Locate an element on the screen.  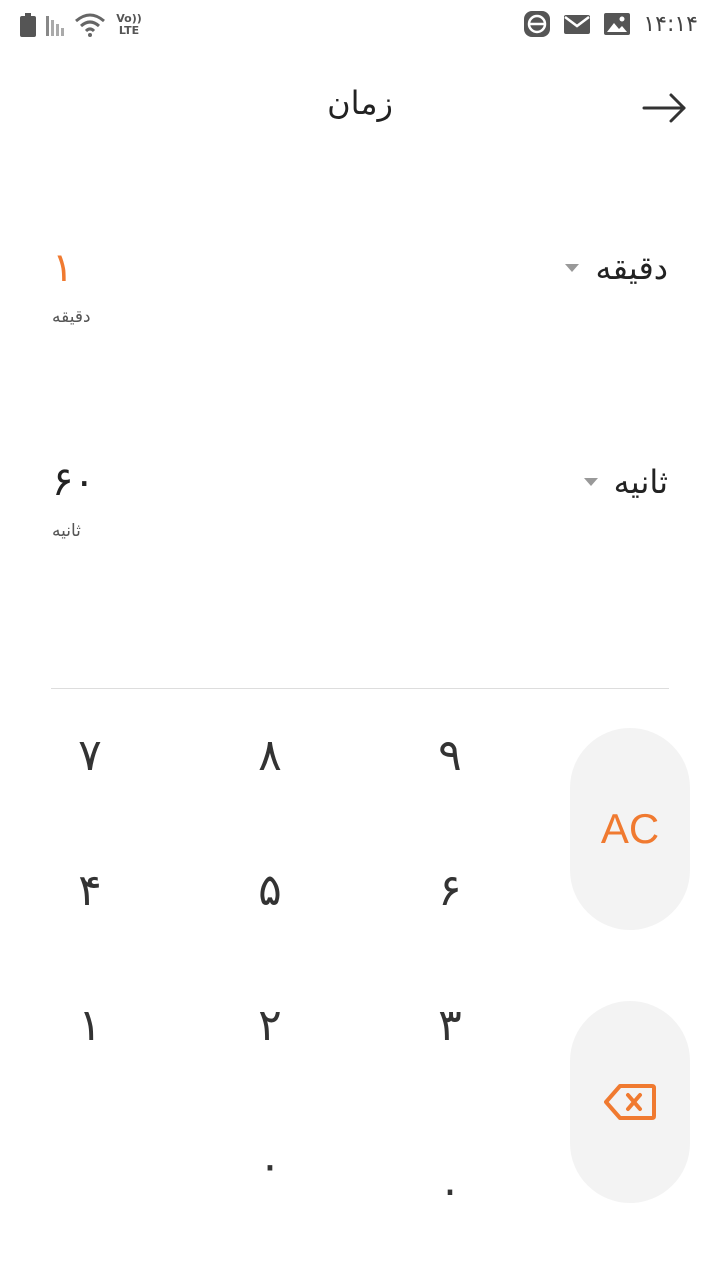
second-unit-label: ثانیه is located at coordinates (640, 482).